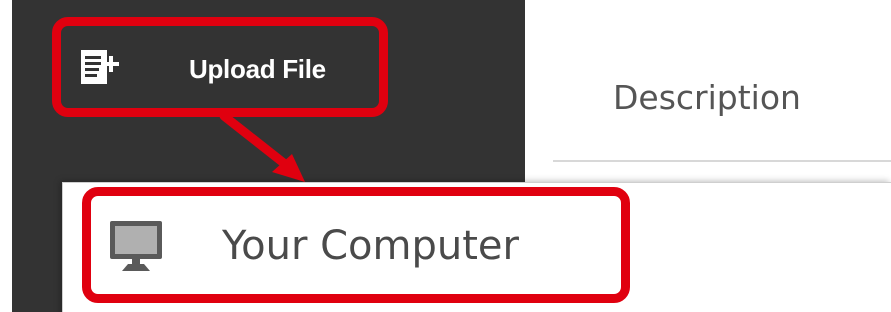 This screenshot has width=891, height=312. I want to click on left-margin, so click(6, 156).